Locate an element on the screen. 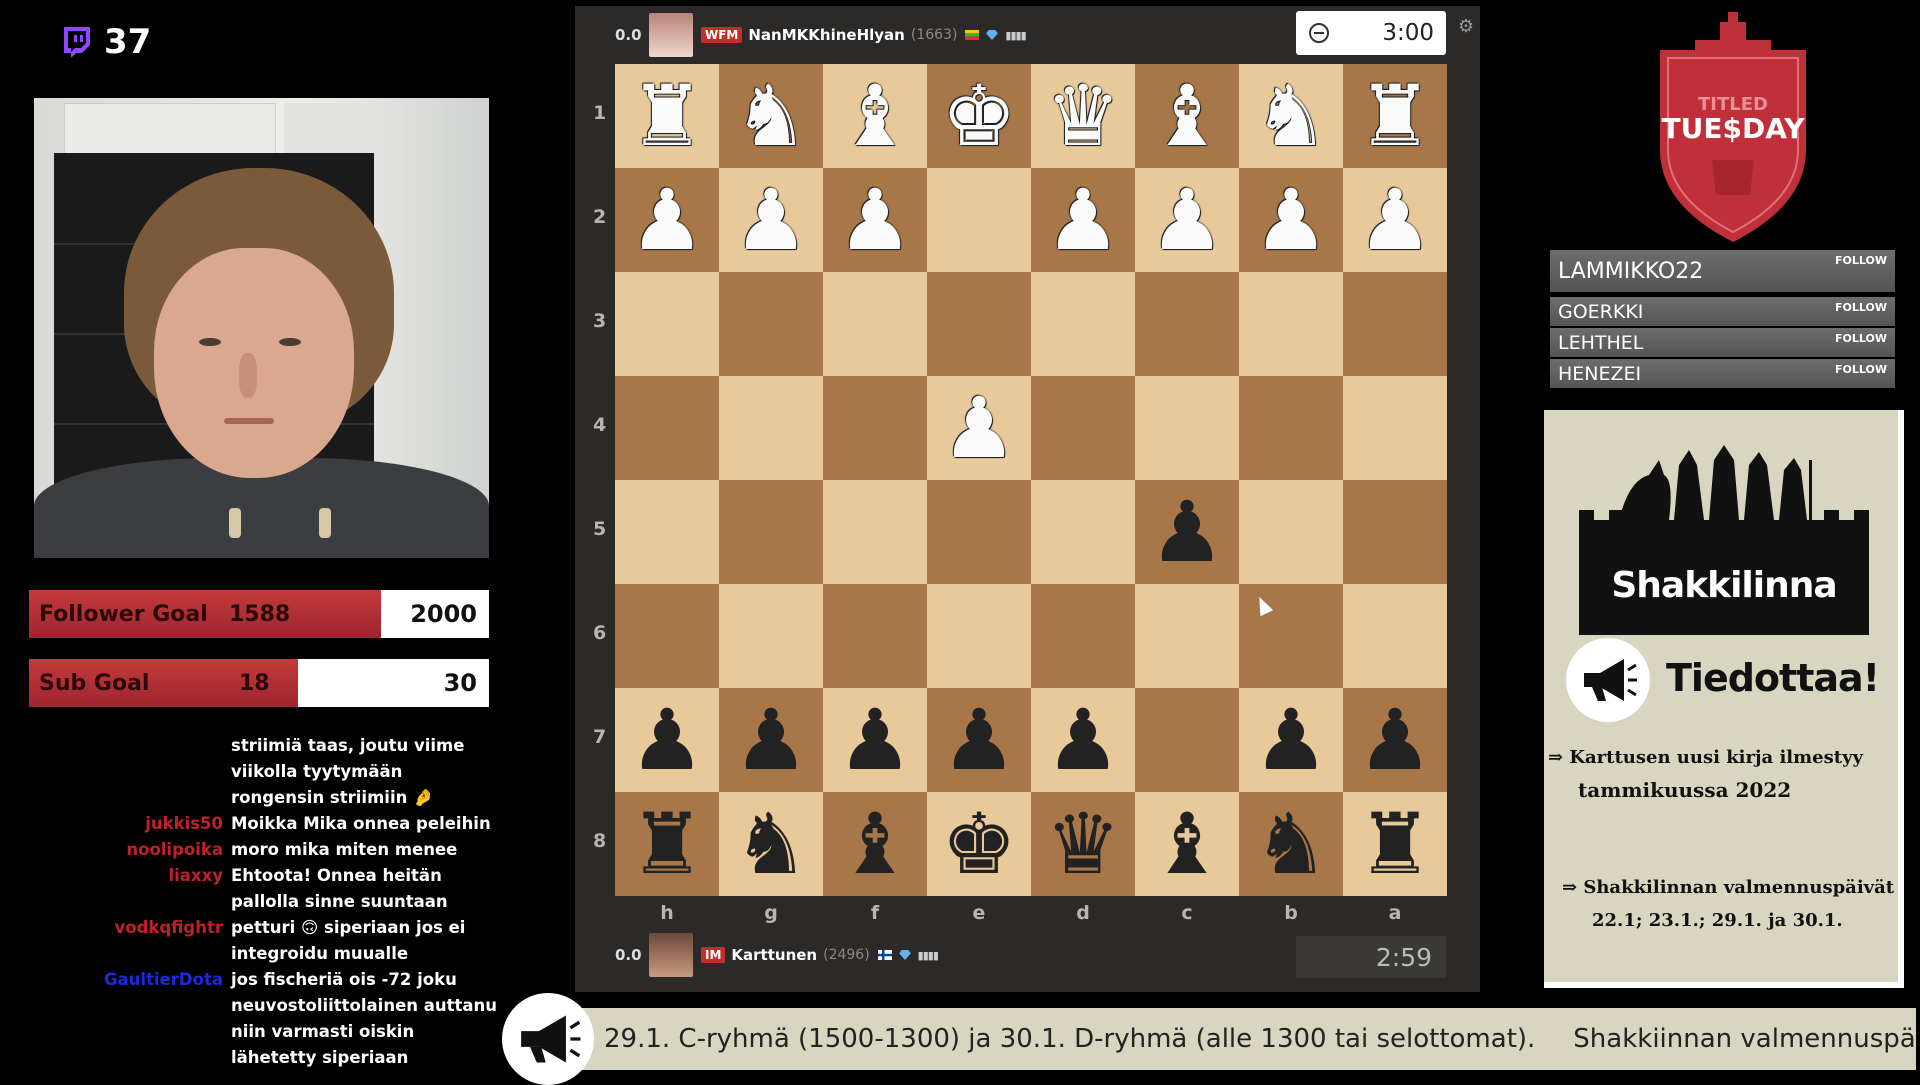 This screenshot has width=1920, height=1085. board-square-d4 is located at coordinates (1083, 428).